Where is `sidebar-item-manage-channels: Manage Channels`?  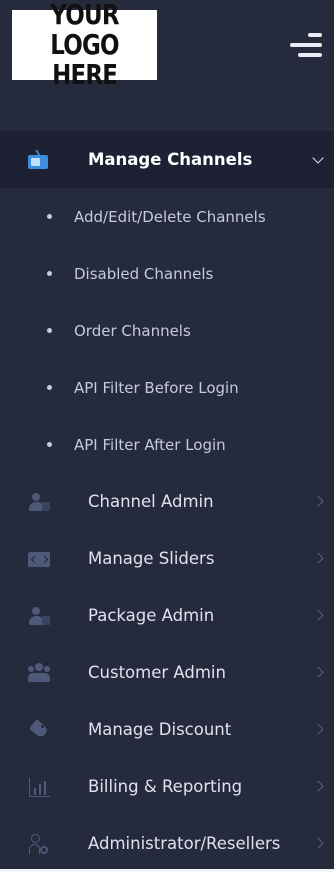 sidebar-item-manage-channels: Manage Channels is located at coordinates (167, 159).